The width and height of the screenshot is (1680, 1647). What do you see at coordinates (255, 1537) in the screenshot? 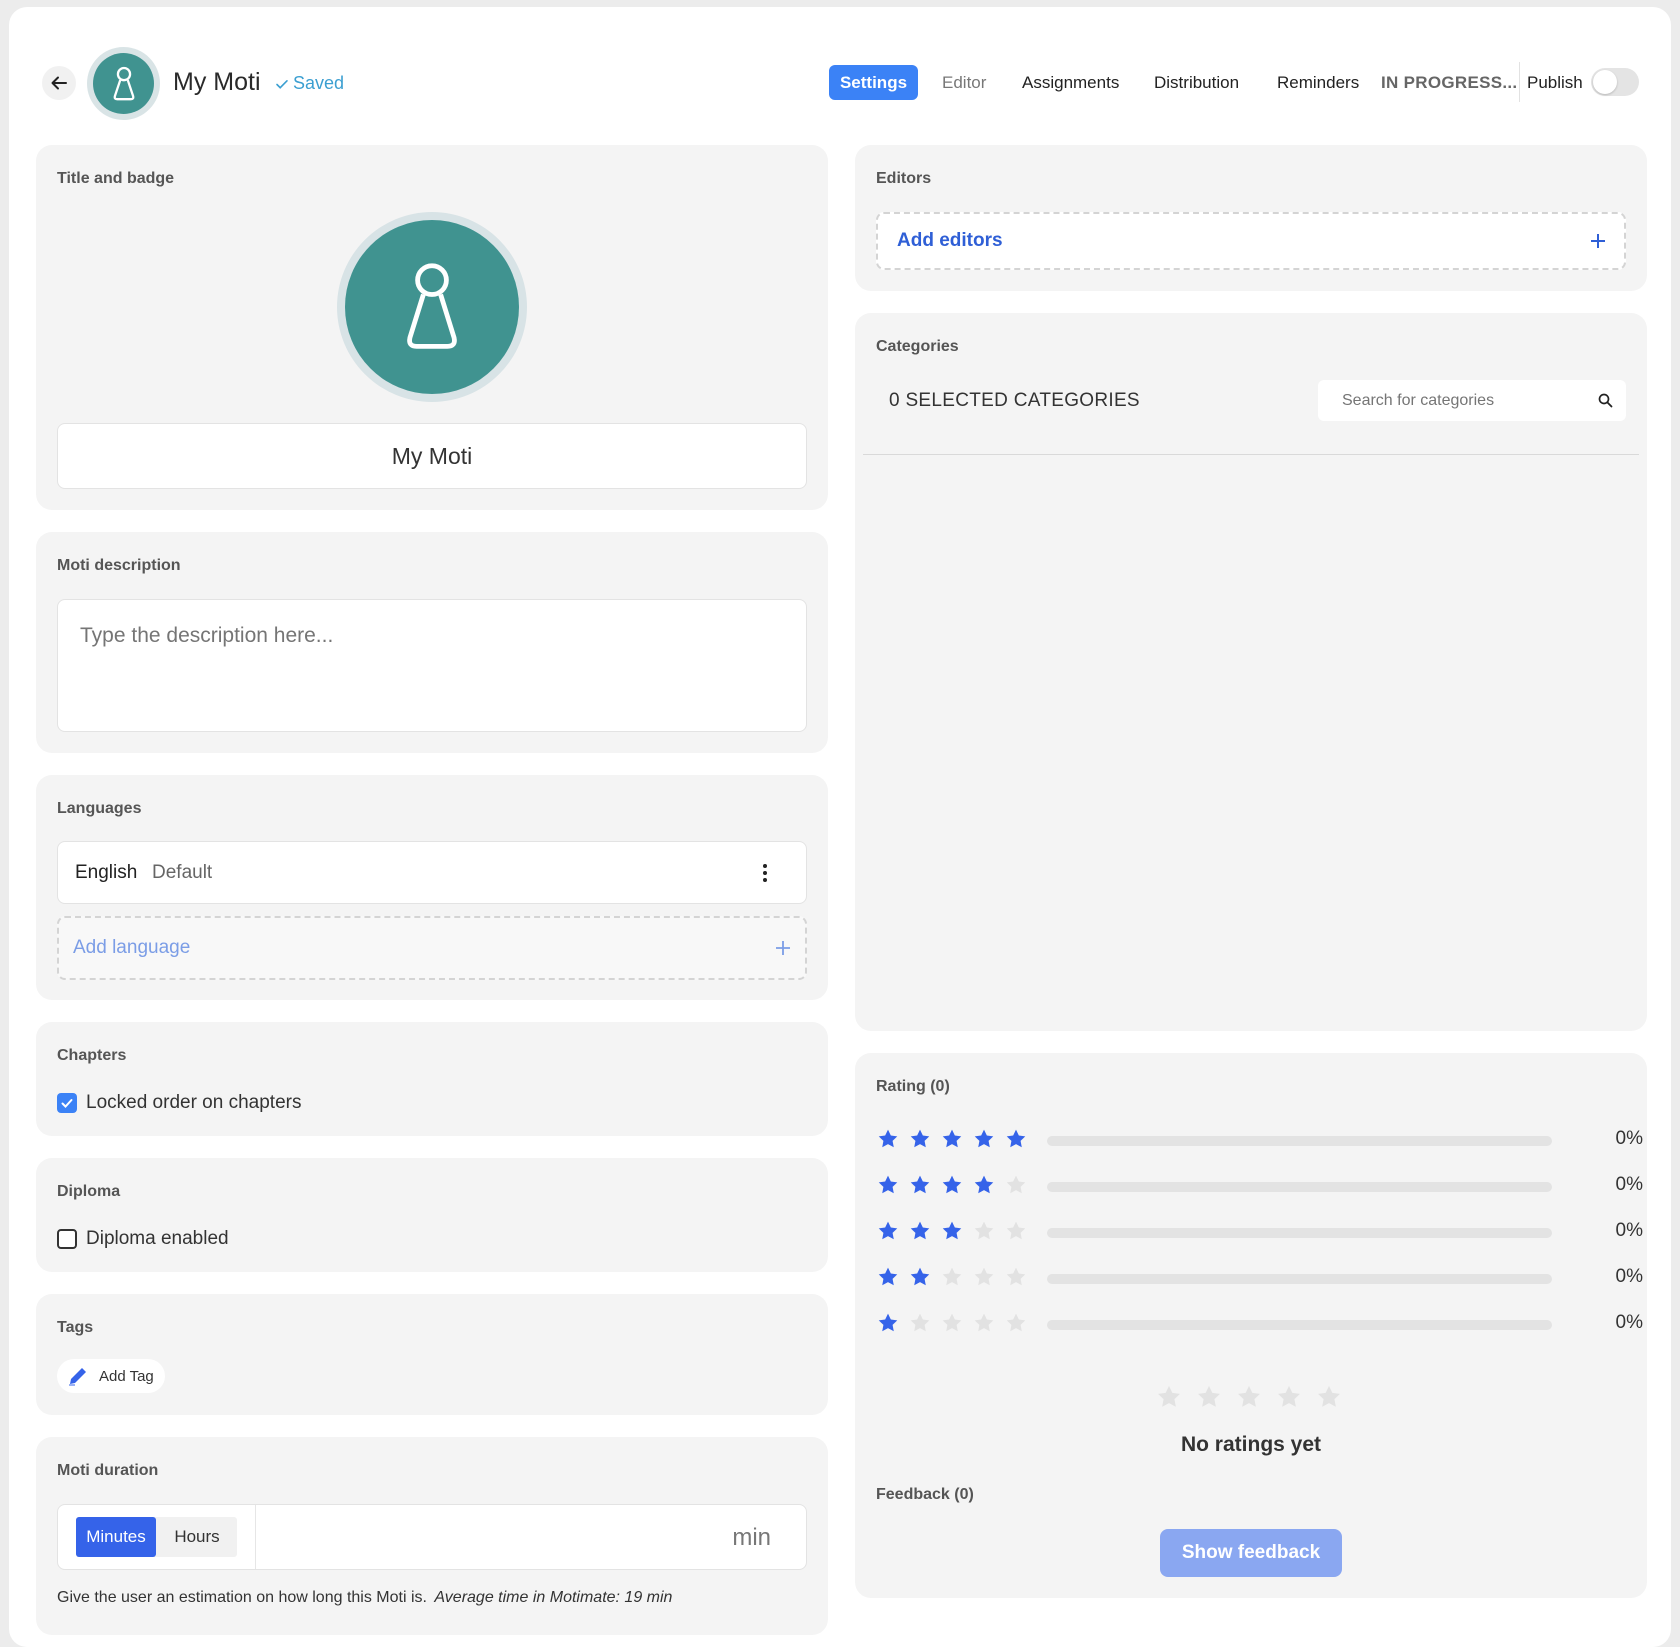
I see `input-divider` at bounding box center [255, 1537].